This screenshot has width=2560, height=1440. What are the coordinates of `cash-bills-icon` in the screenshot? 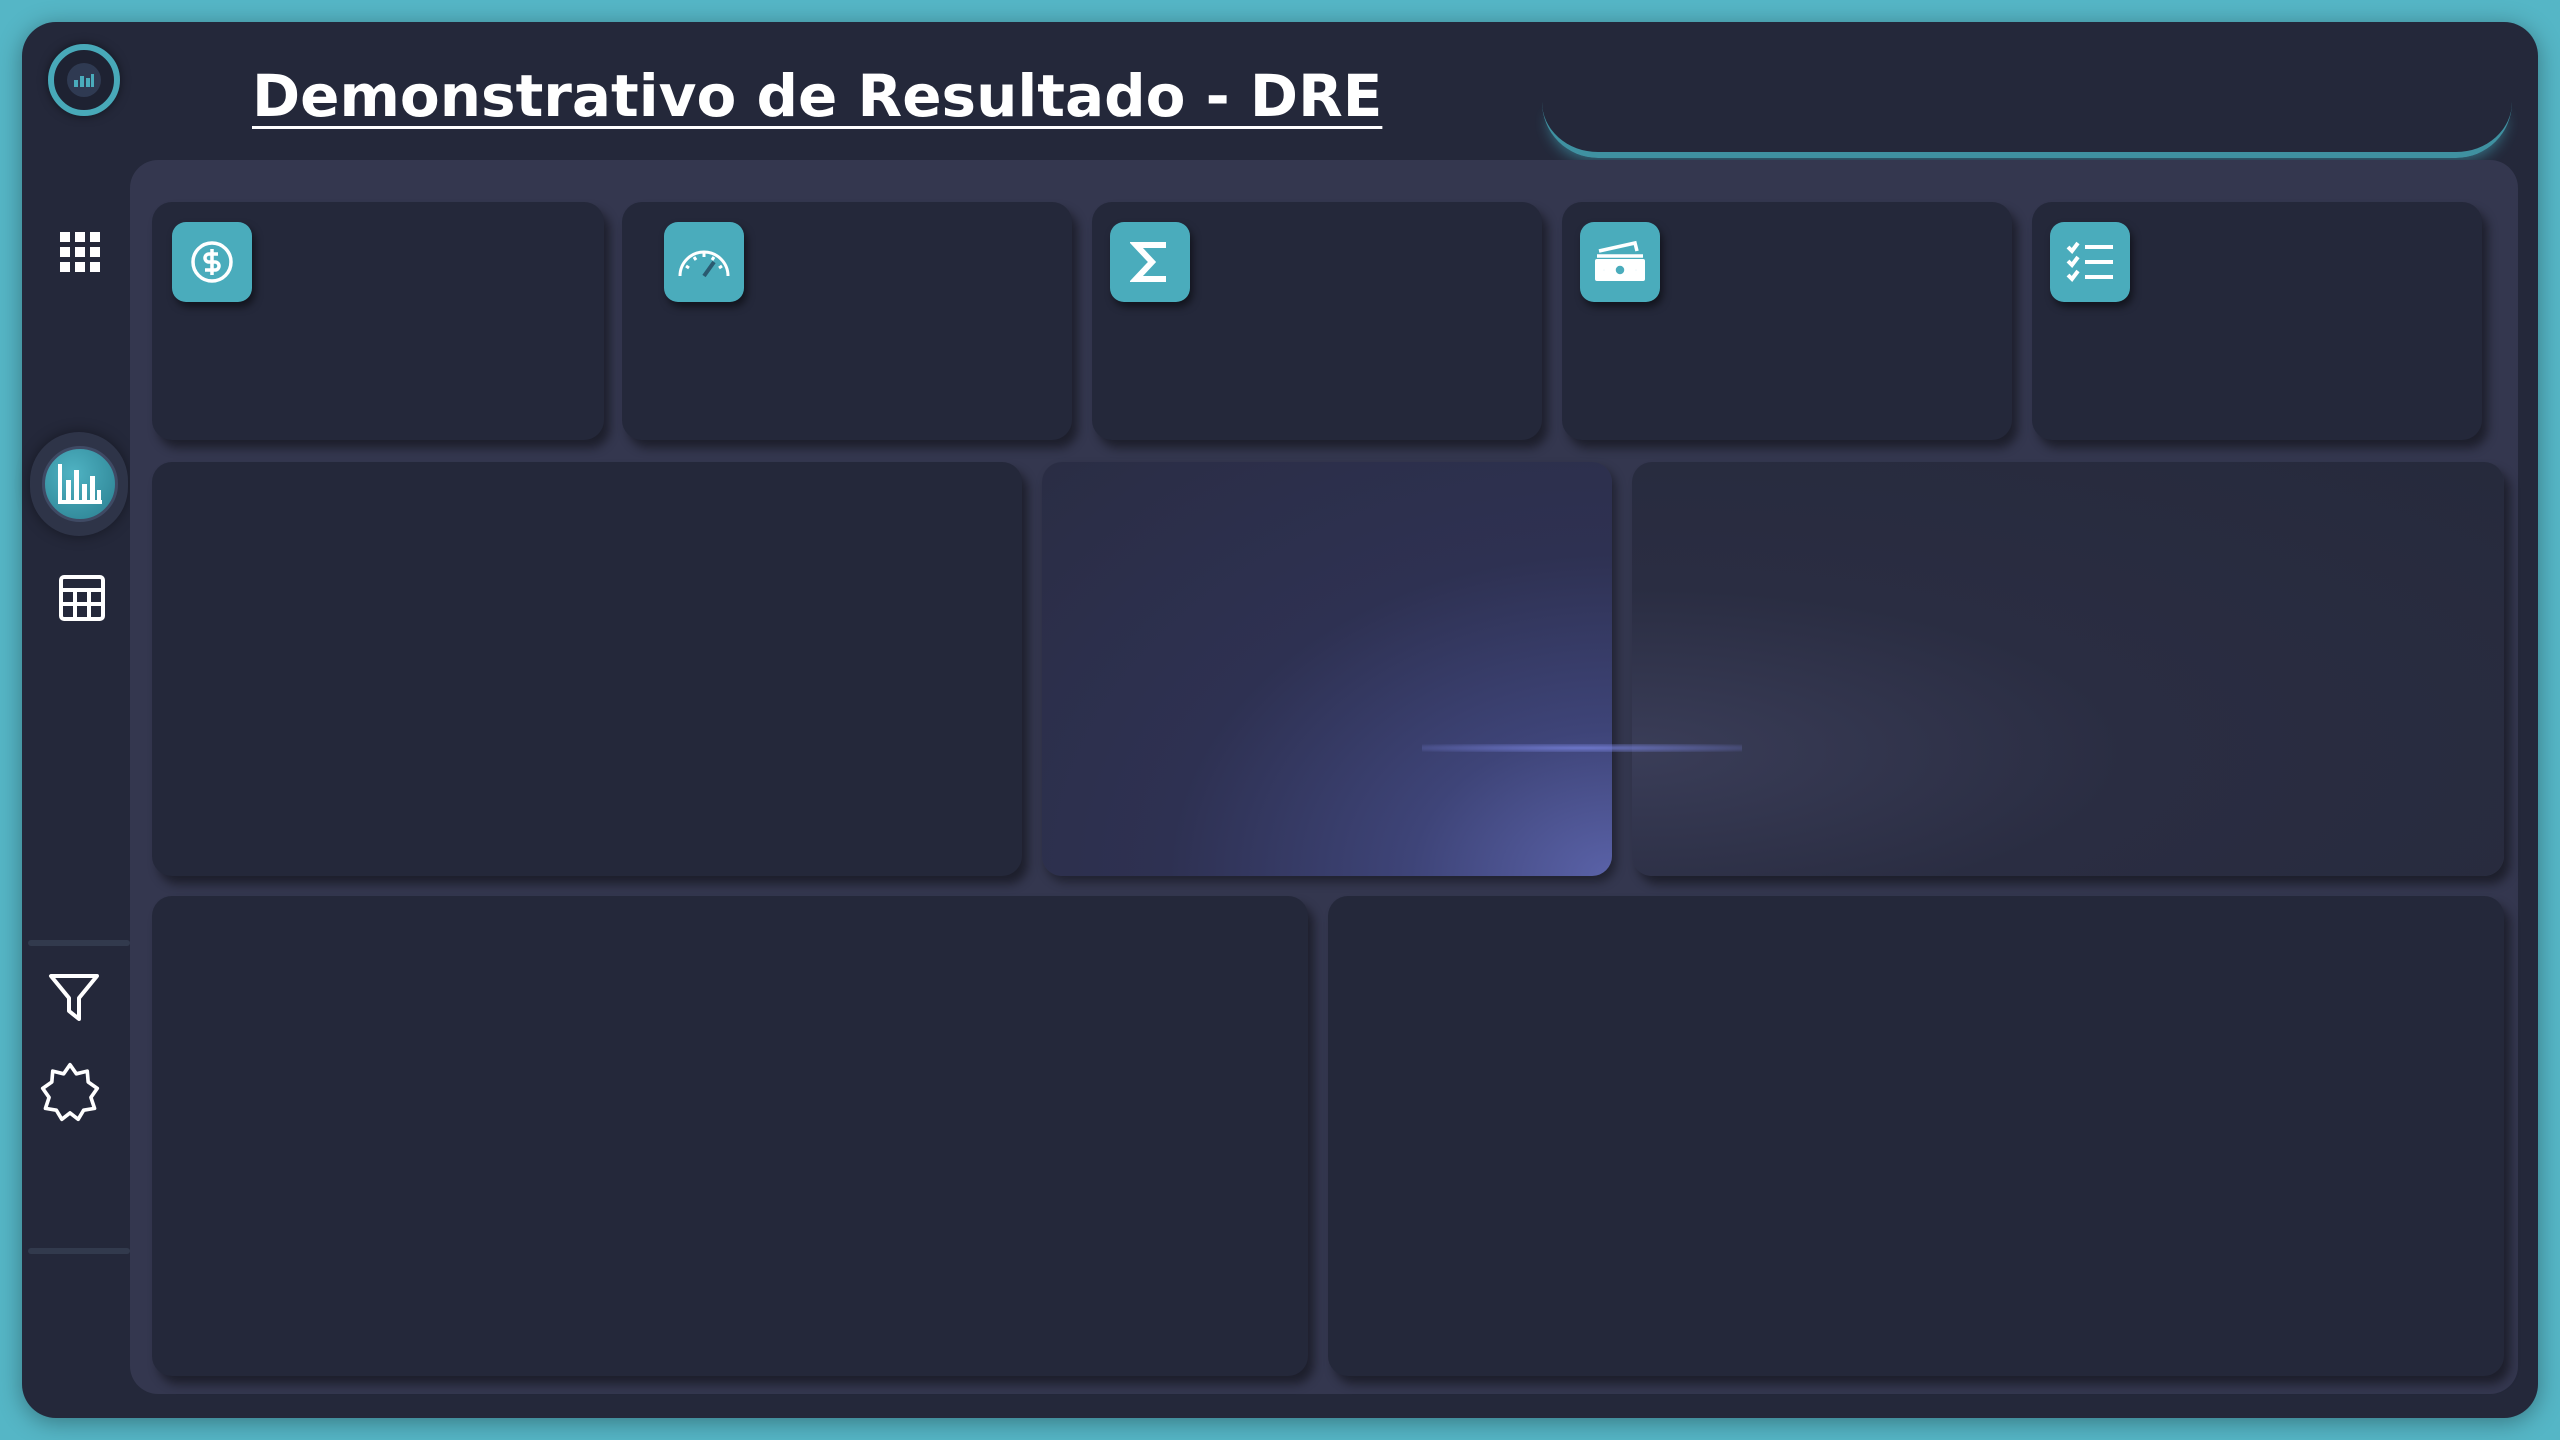 It's located at (1620, 262).